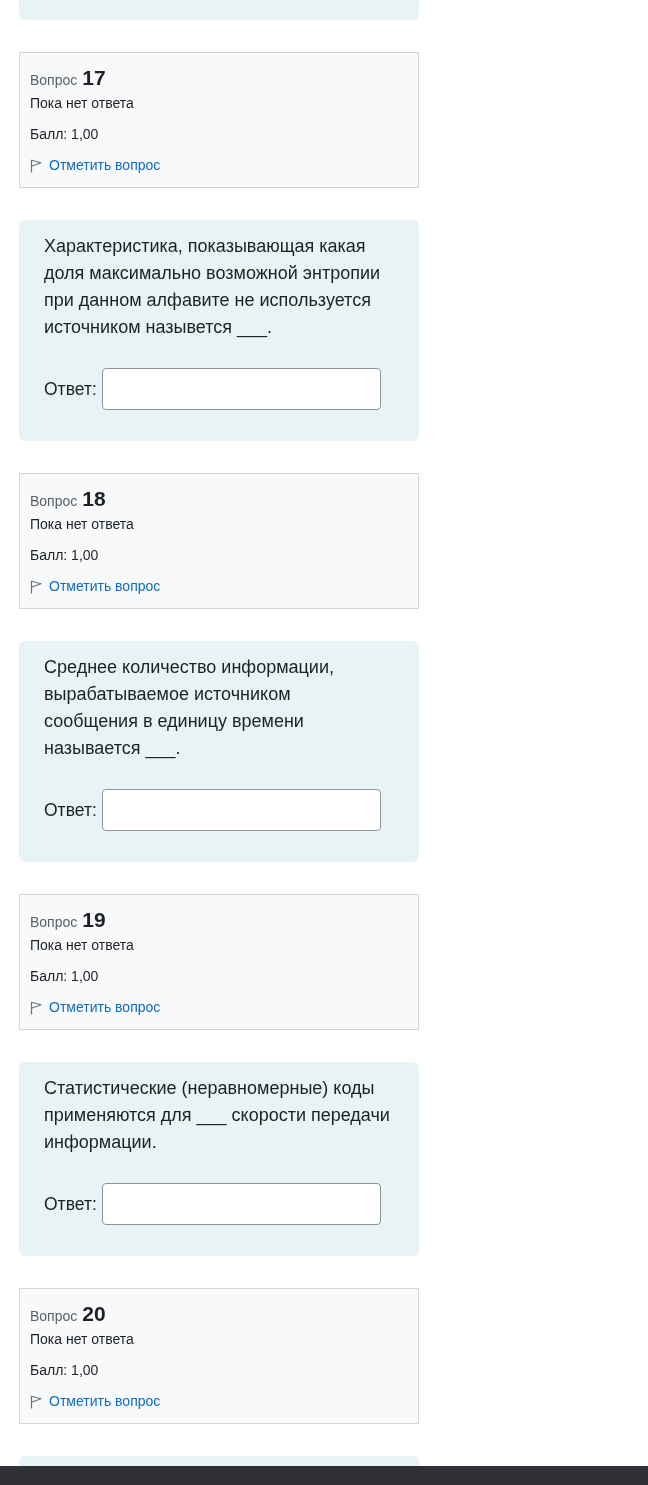  I want to click on question-text: Статистические (неравномерные) коды применяются для ___ скорости передачи информации., so click(217, 1115).